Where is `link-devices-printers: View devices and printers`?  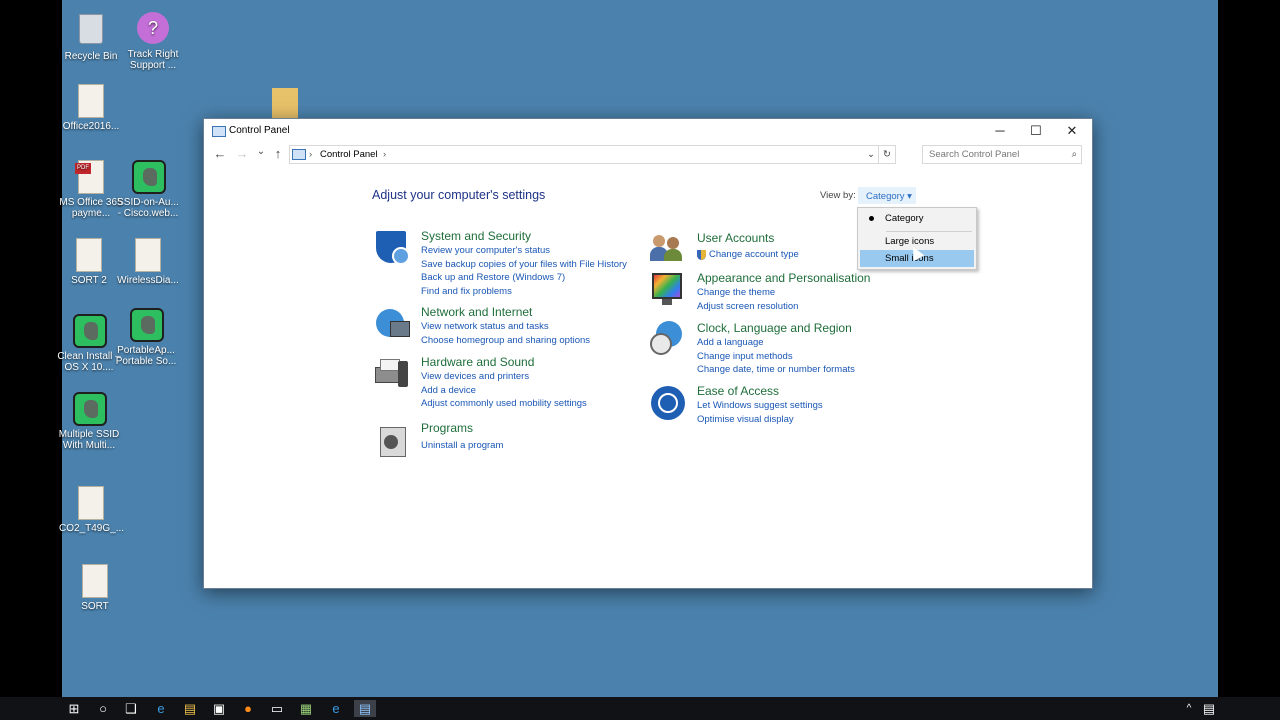
link-devices-printers: View devices and printers is located at coordinates (475, 376).